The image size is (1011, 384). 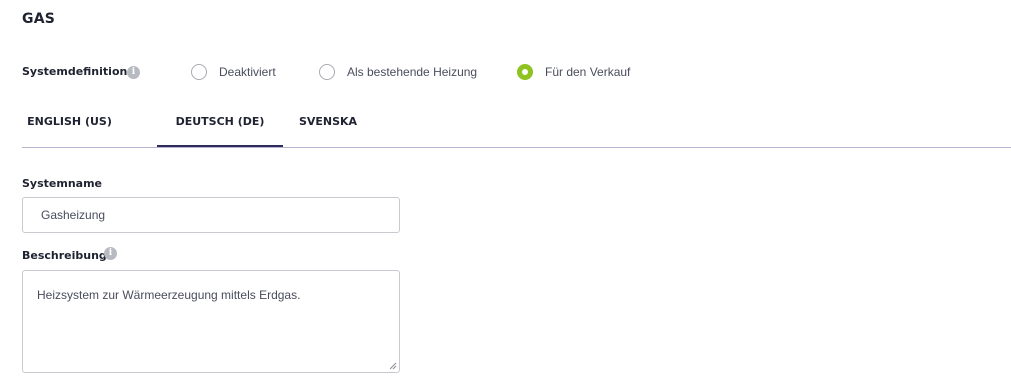 I want to click on tab-svenska: SVENSKA, so click(x=328, y=124).